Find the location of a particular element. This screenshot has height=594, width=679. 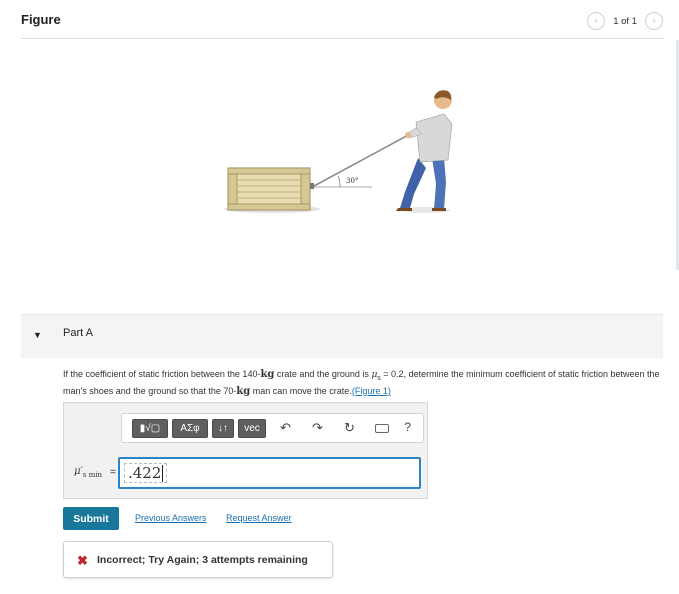

figure-header: Figure ‹ 1 of 1 › is located at coordinates (339, 20).